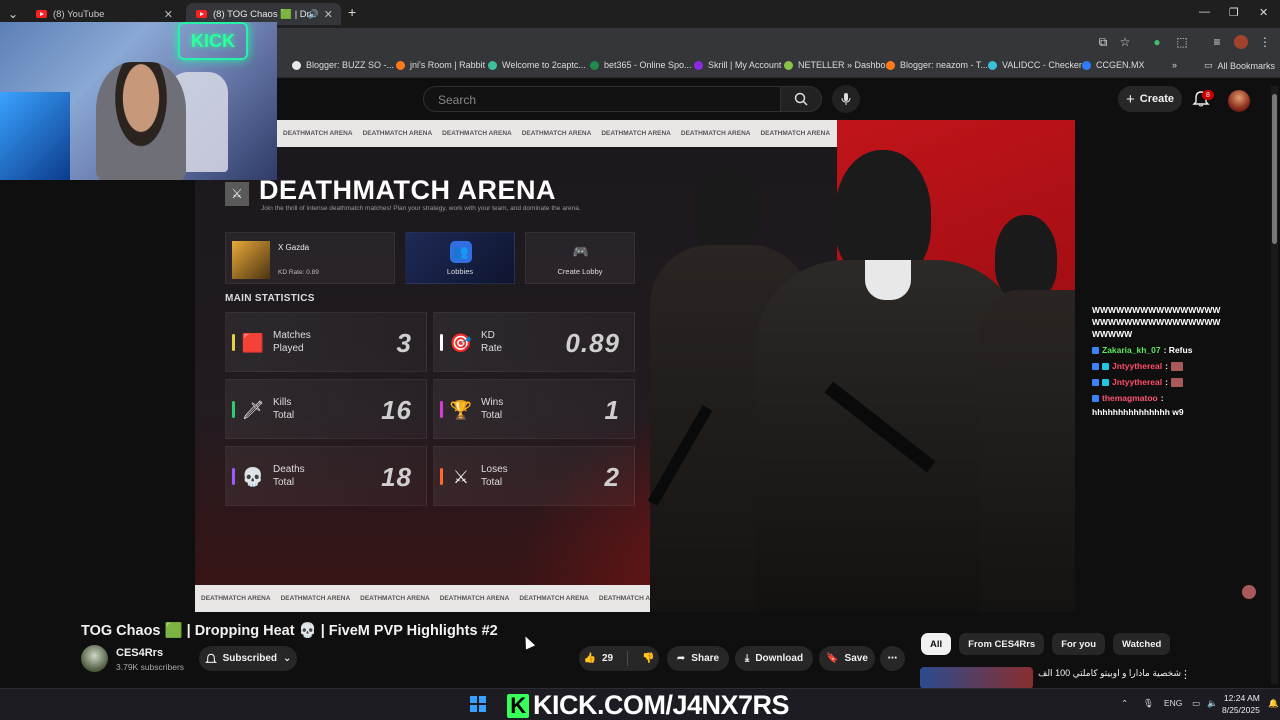  Describe the element at coordinates (581, 251) in the screenshot. I see `gamepad-icon: 🎮` at that location.